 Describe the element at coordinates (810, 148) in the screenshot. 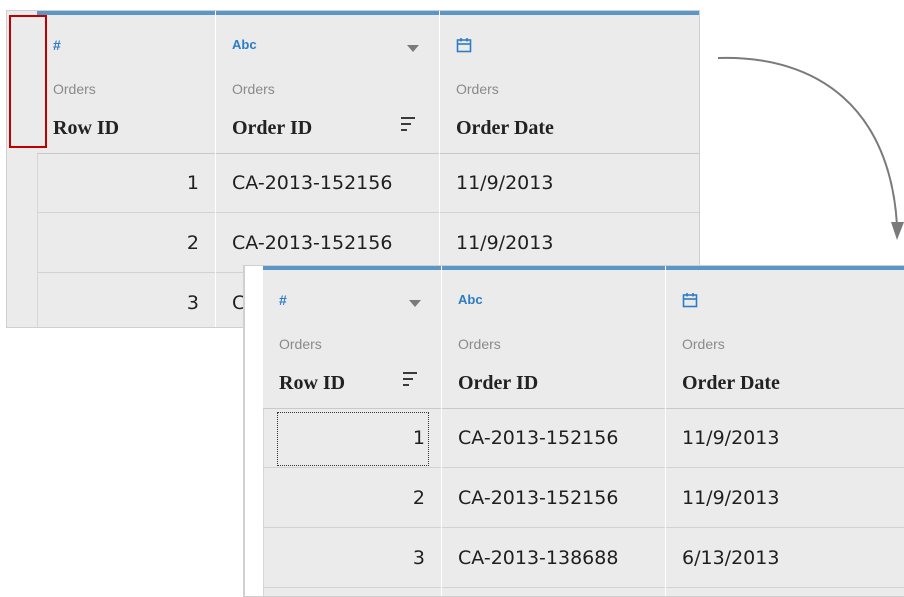

I see `transition-arrow-icon` at that location.